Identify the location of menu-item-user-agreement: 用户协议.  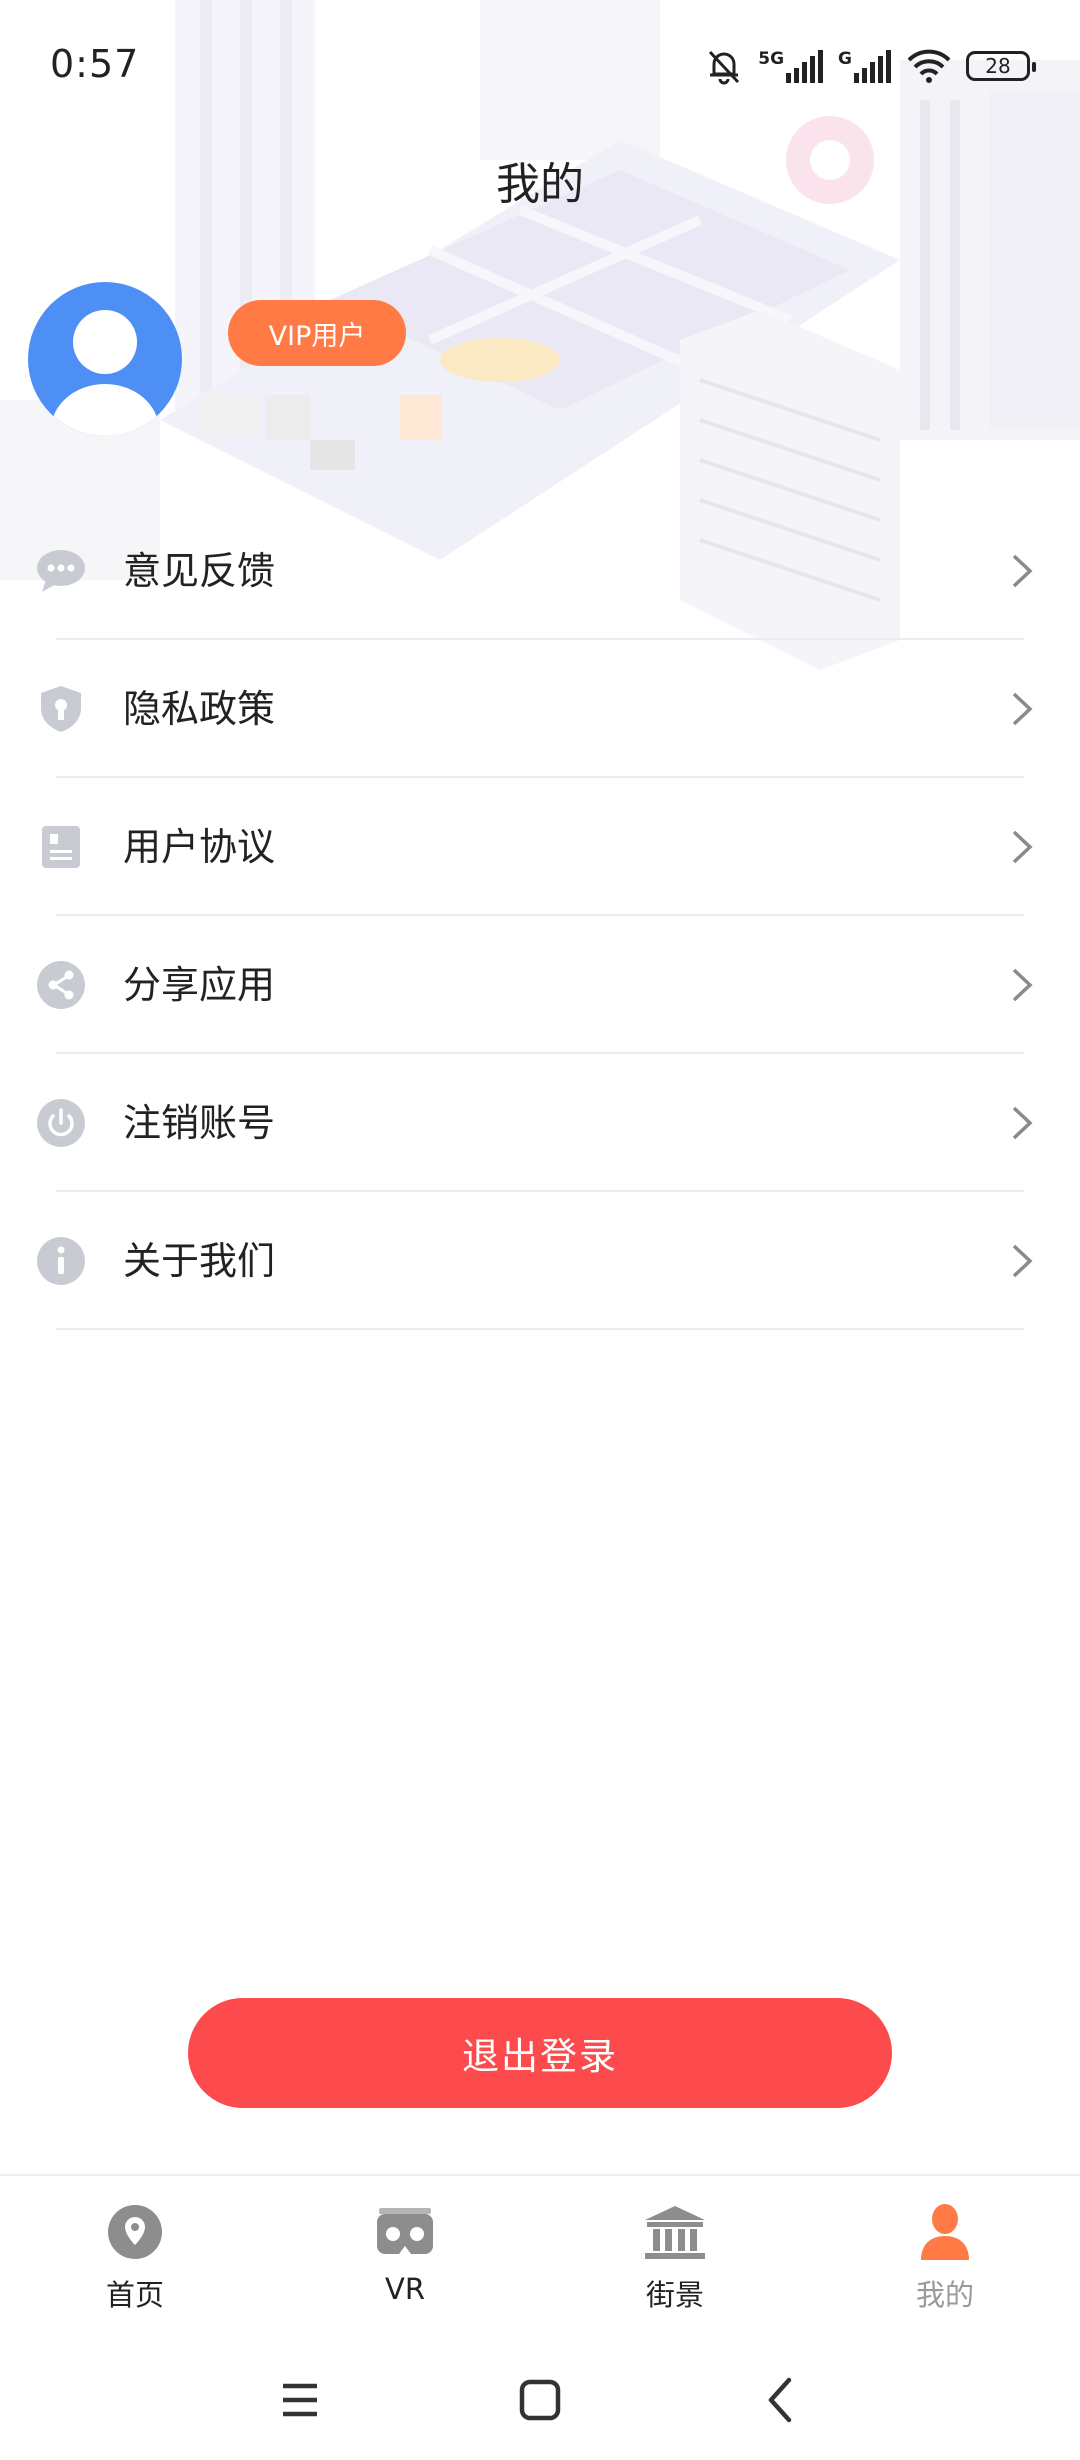
(540, 847).